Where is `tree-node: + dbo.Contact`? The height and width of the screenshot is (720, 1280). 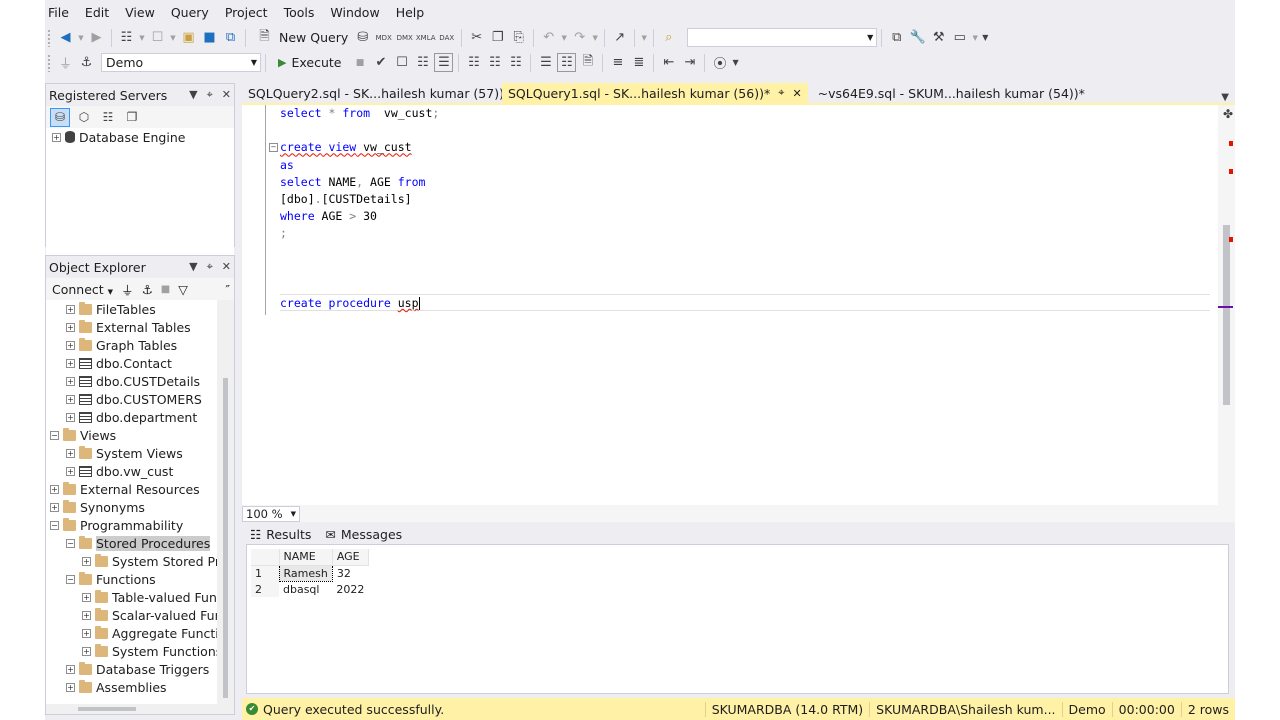 tree-node: + dbo.Contact is located at coordinates (140, 363).